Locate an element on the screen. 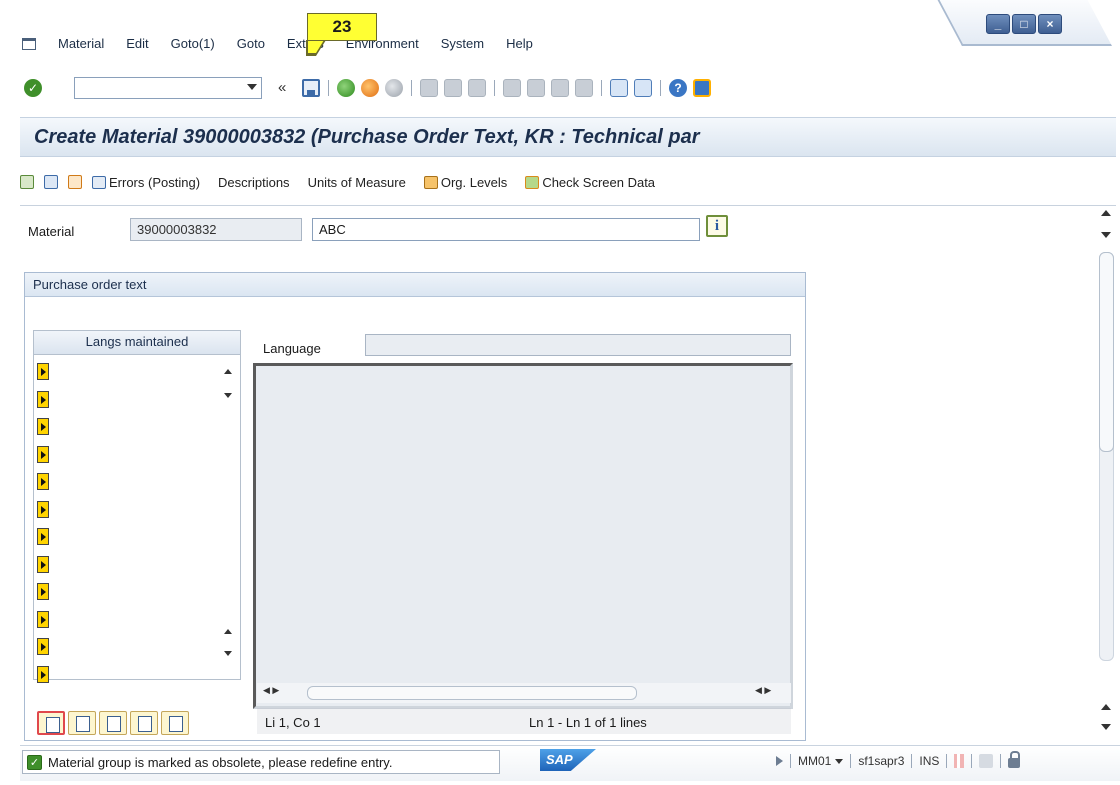 The height and width of the screenshot is (785, 1120). material-number-field: 39000003832 is located at coordinates (216, 229).